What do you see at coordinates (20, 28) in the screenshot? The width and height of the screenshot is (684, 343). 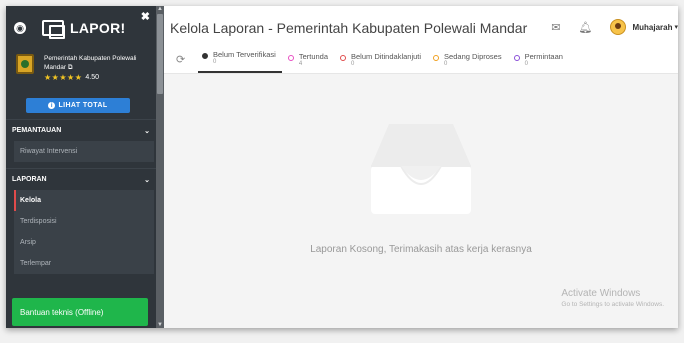 I see `globe-icon: ◉` at bounding box center [20, 28].